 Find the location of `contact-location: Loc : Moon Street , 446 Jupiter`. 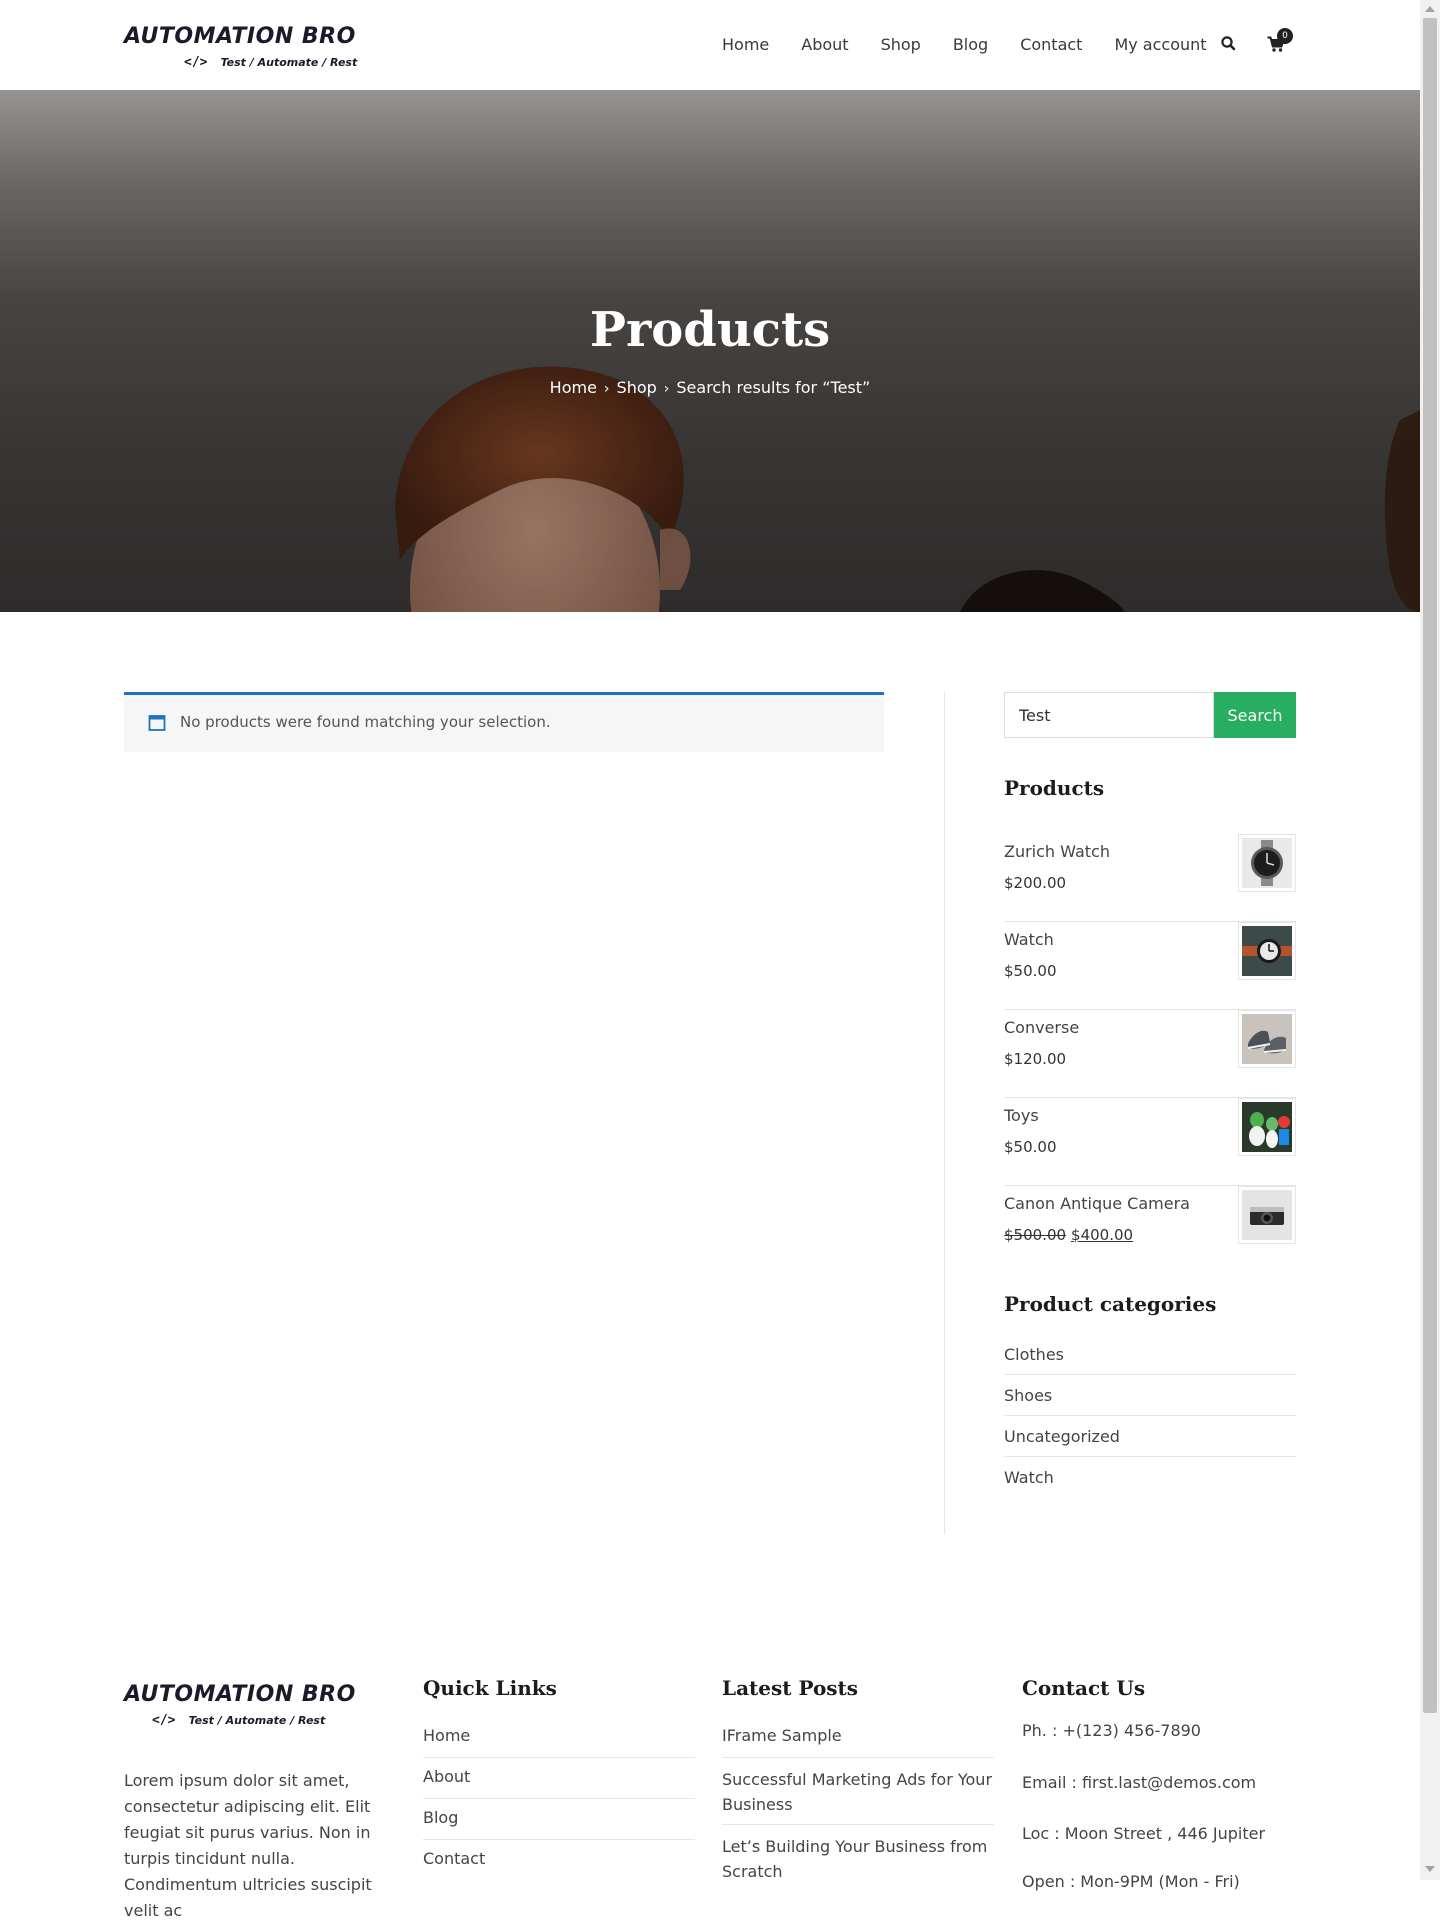

contact-location: Loc : Moon Street , 446 Jupiter is located at coordinates (1144, 1833).